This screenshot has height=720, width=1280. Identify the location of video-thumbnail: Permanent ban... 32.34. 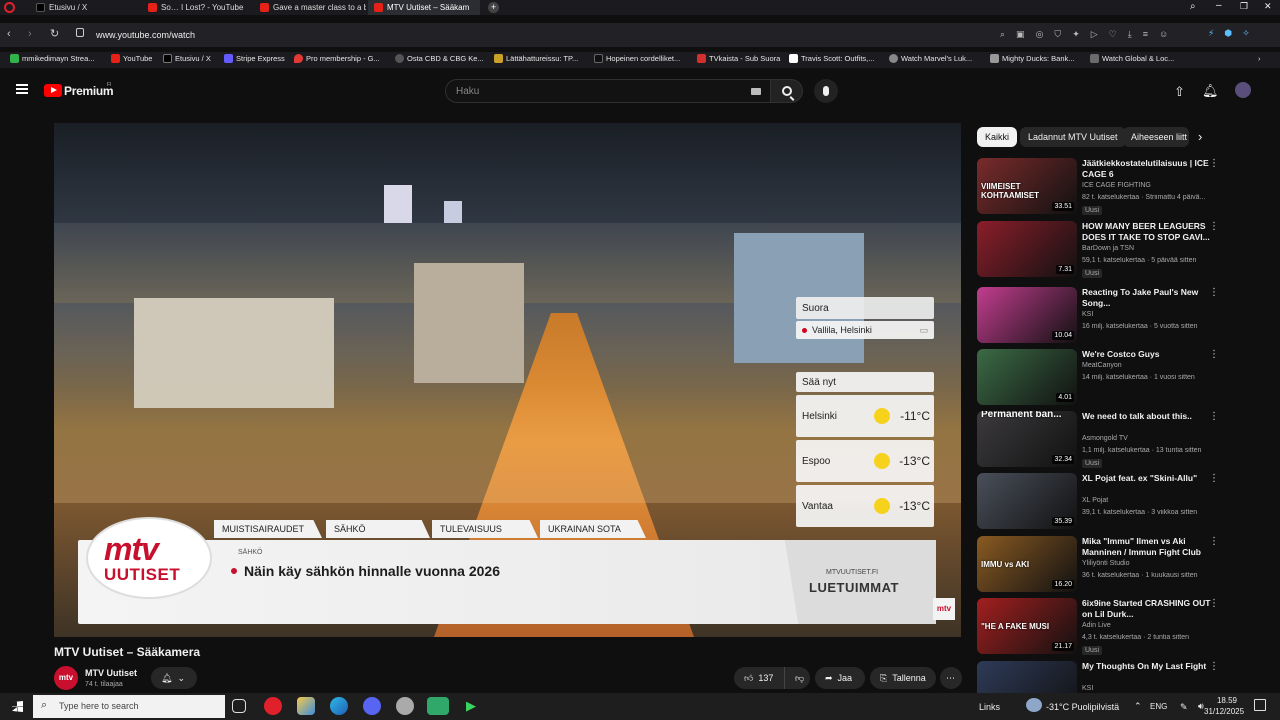
(1027, 439).